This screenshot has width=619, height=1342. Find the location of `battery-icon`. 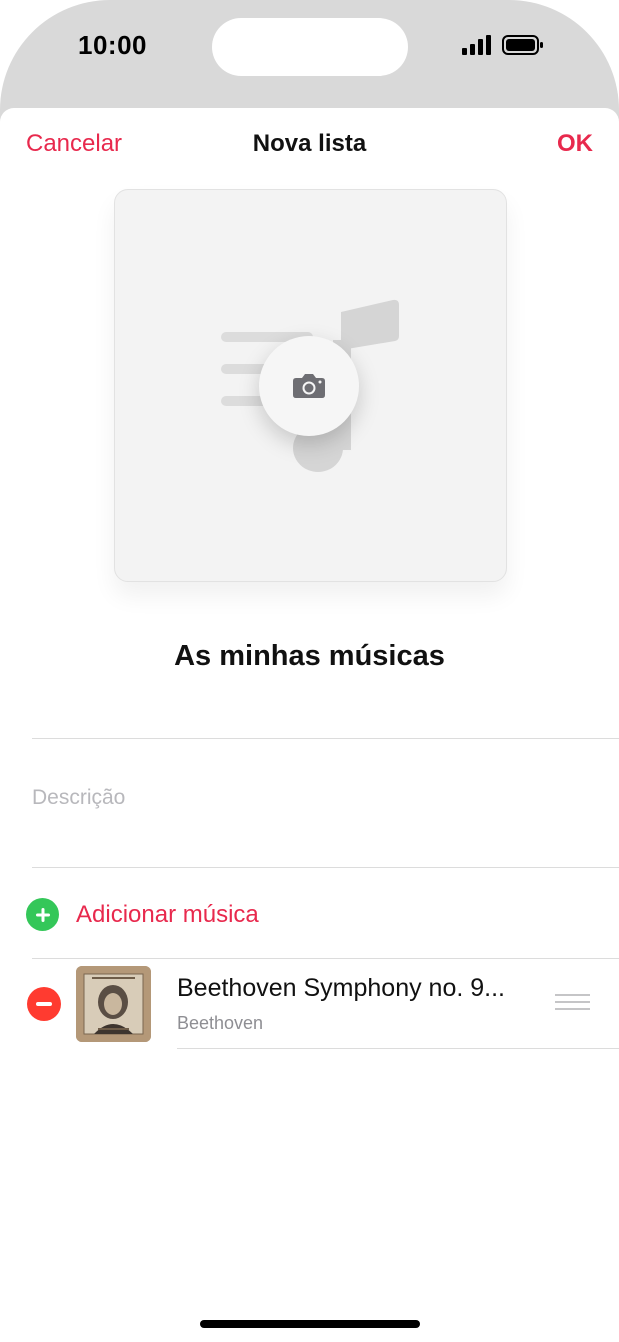

battery-icon is located at coordinates (522, 45).